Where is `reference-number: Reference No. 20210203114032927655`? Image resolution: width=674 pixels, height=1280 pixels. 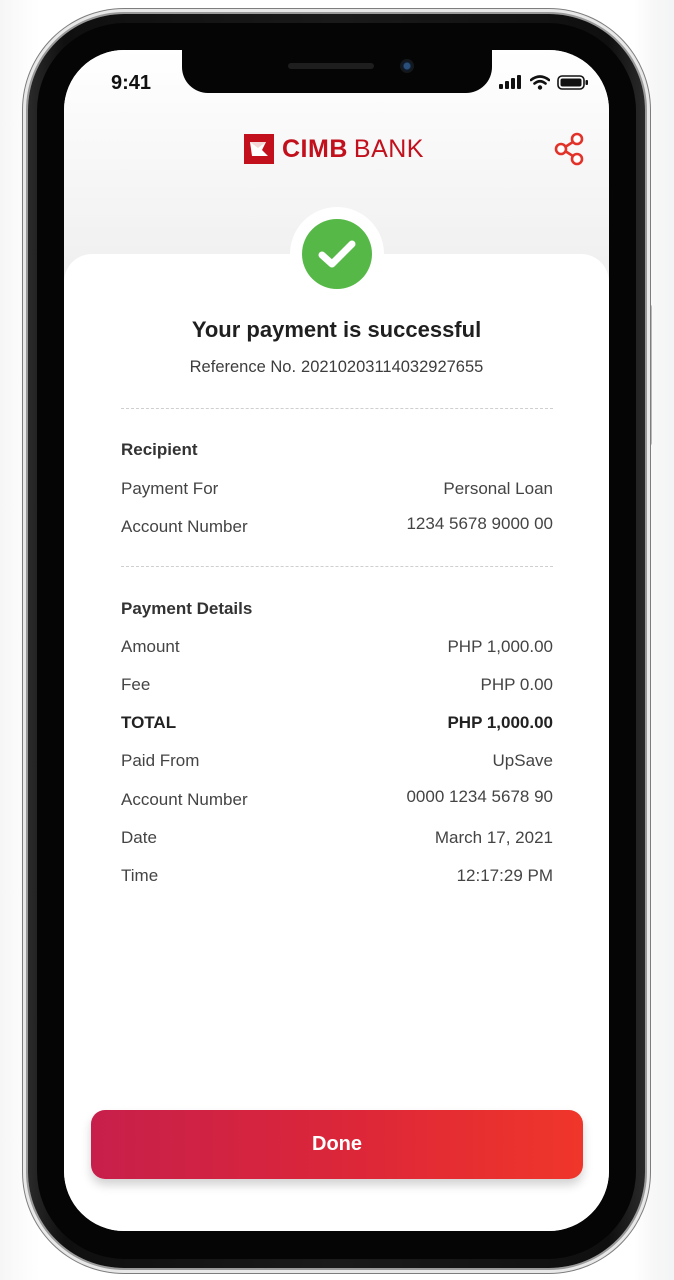 reference-number: Reference No. 20210203114032927655 is located at coordinates (336, 367).